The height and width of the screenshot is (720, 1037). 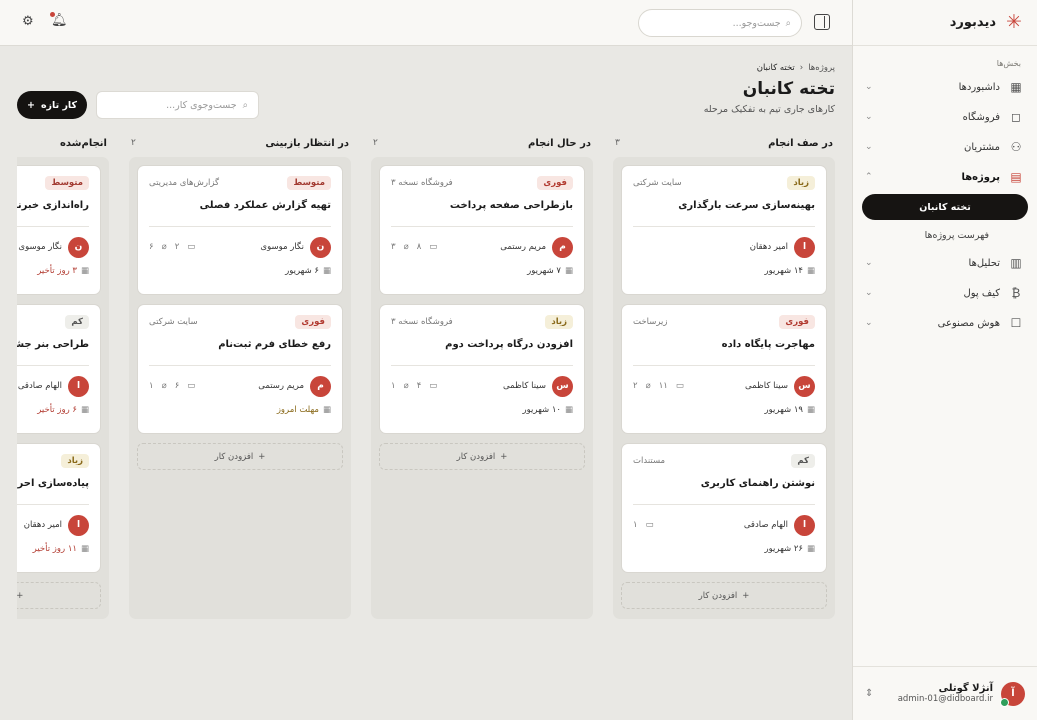 What do you see at coordinates (783, 271) in the screenshot?
I see `due-date-text: ۱۴ شهریور` at bounding box center [783, 271].